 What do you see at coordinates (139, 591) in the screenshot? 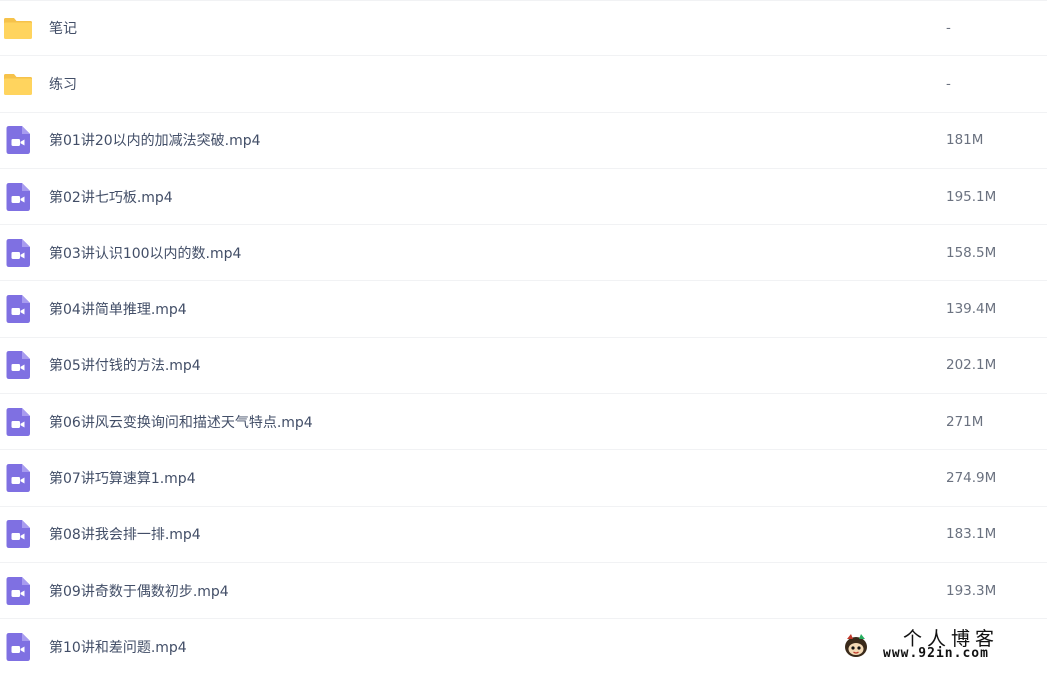
I see `file-name: 第09讲奇数于偶数初步.mp4` at bounding box center [139, 591].